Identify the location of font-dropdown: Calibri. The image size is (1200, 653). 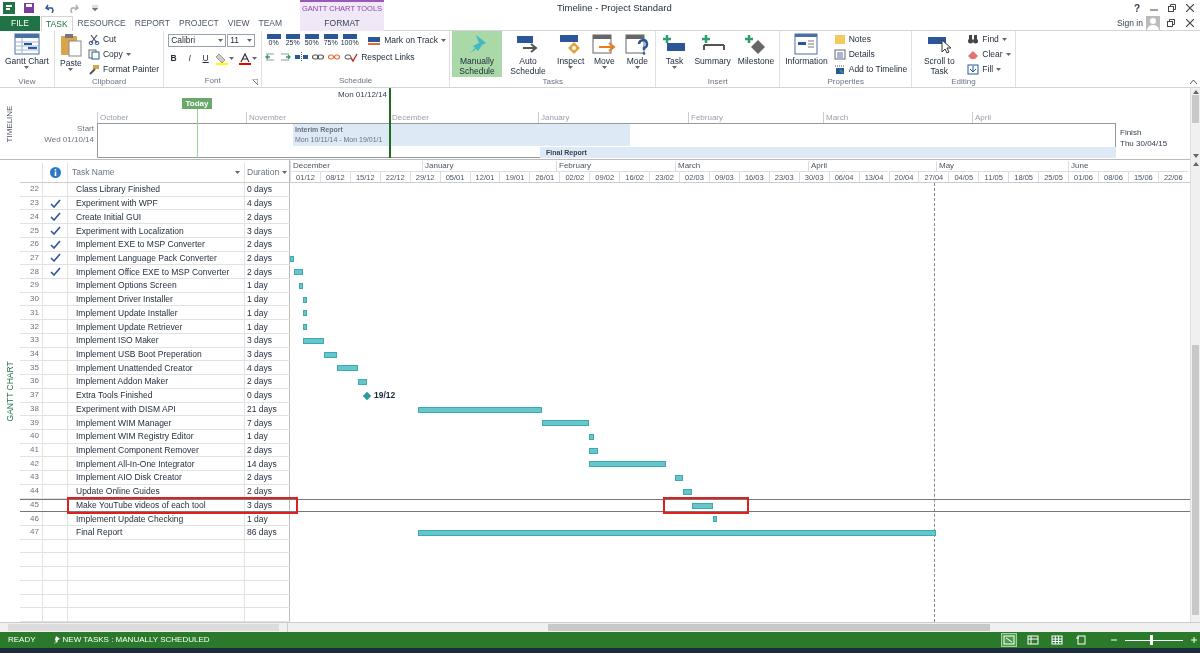
(197, 40).